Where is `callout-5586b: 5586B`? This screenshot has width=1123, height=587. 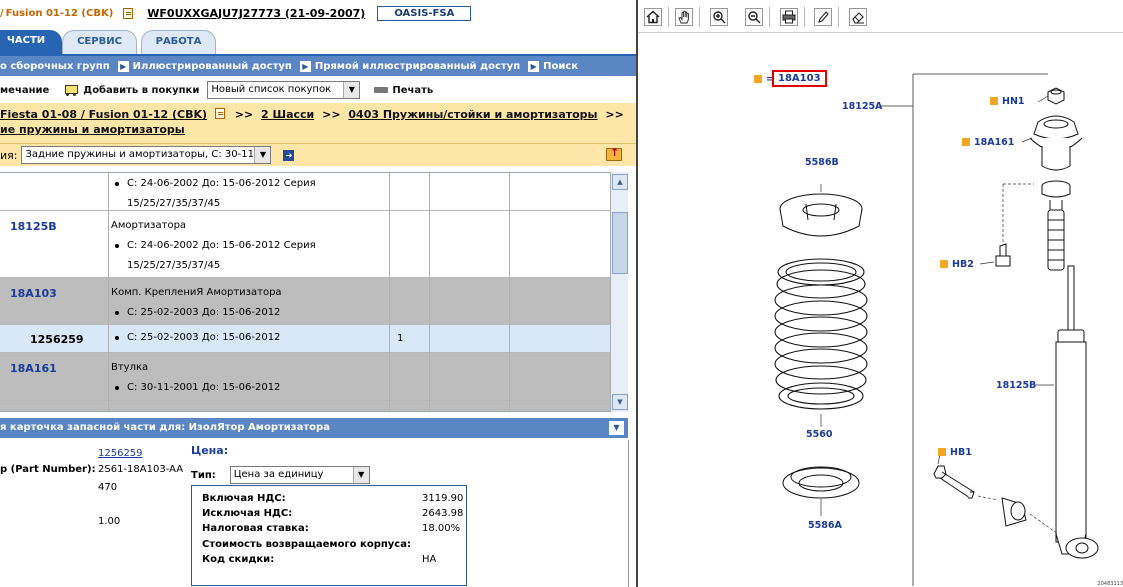
callout-5586b: 5586B is located at coordinates (822, 162).